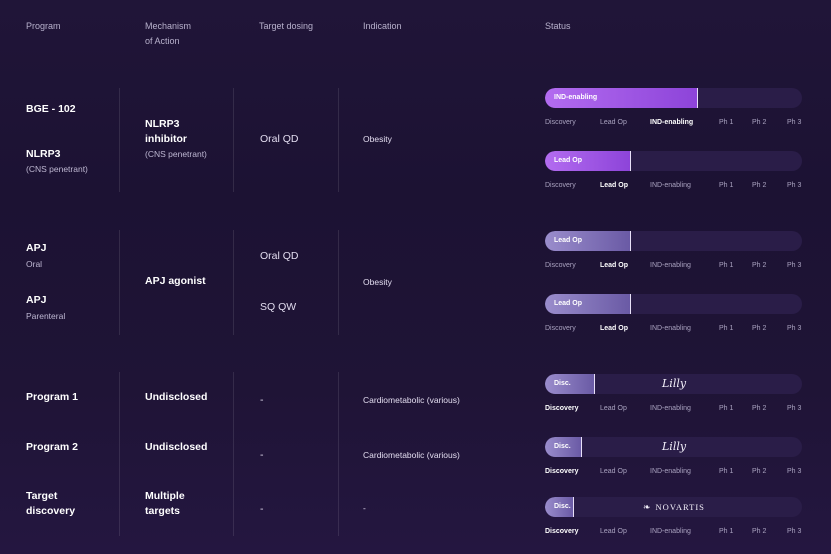  What do you see at coordinates (382, 26) in the screenshot?
I see `header-indication: Indication` at bounding box center [382, 26].